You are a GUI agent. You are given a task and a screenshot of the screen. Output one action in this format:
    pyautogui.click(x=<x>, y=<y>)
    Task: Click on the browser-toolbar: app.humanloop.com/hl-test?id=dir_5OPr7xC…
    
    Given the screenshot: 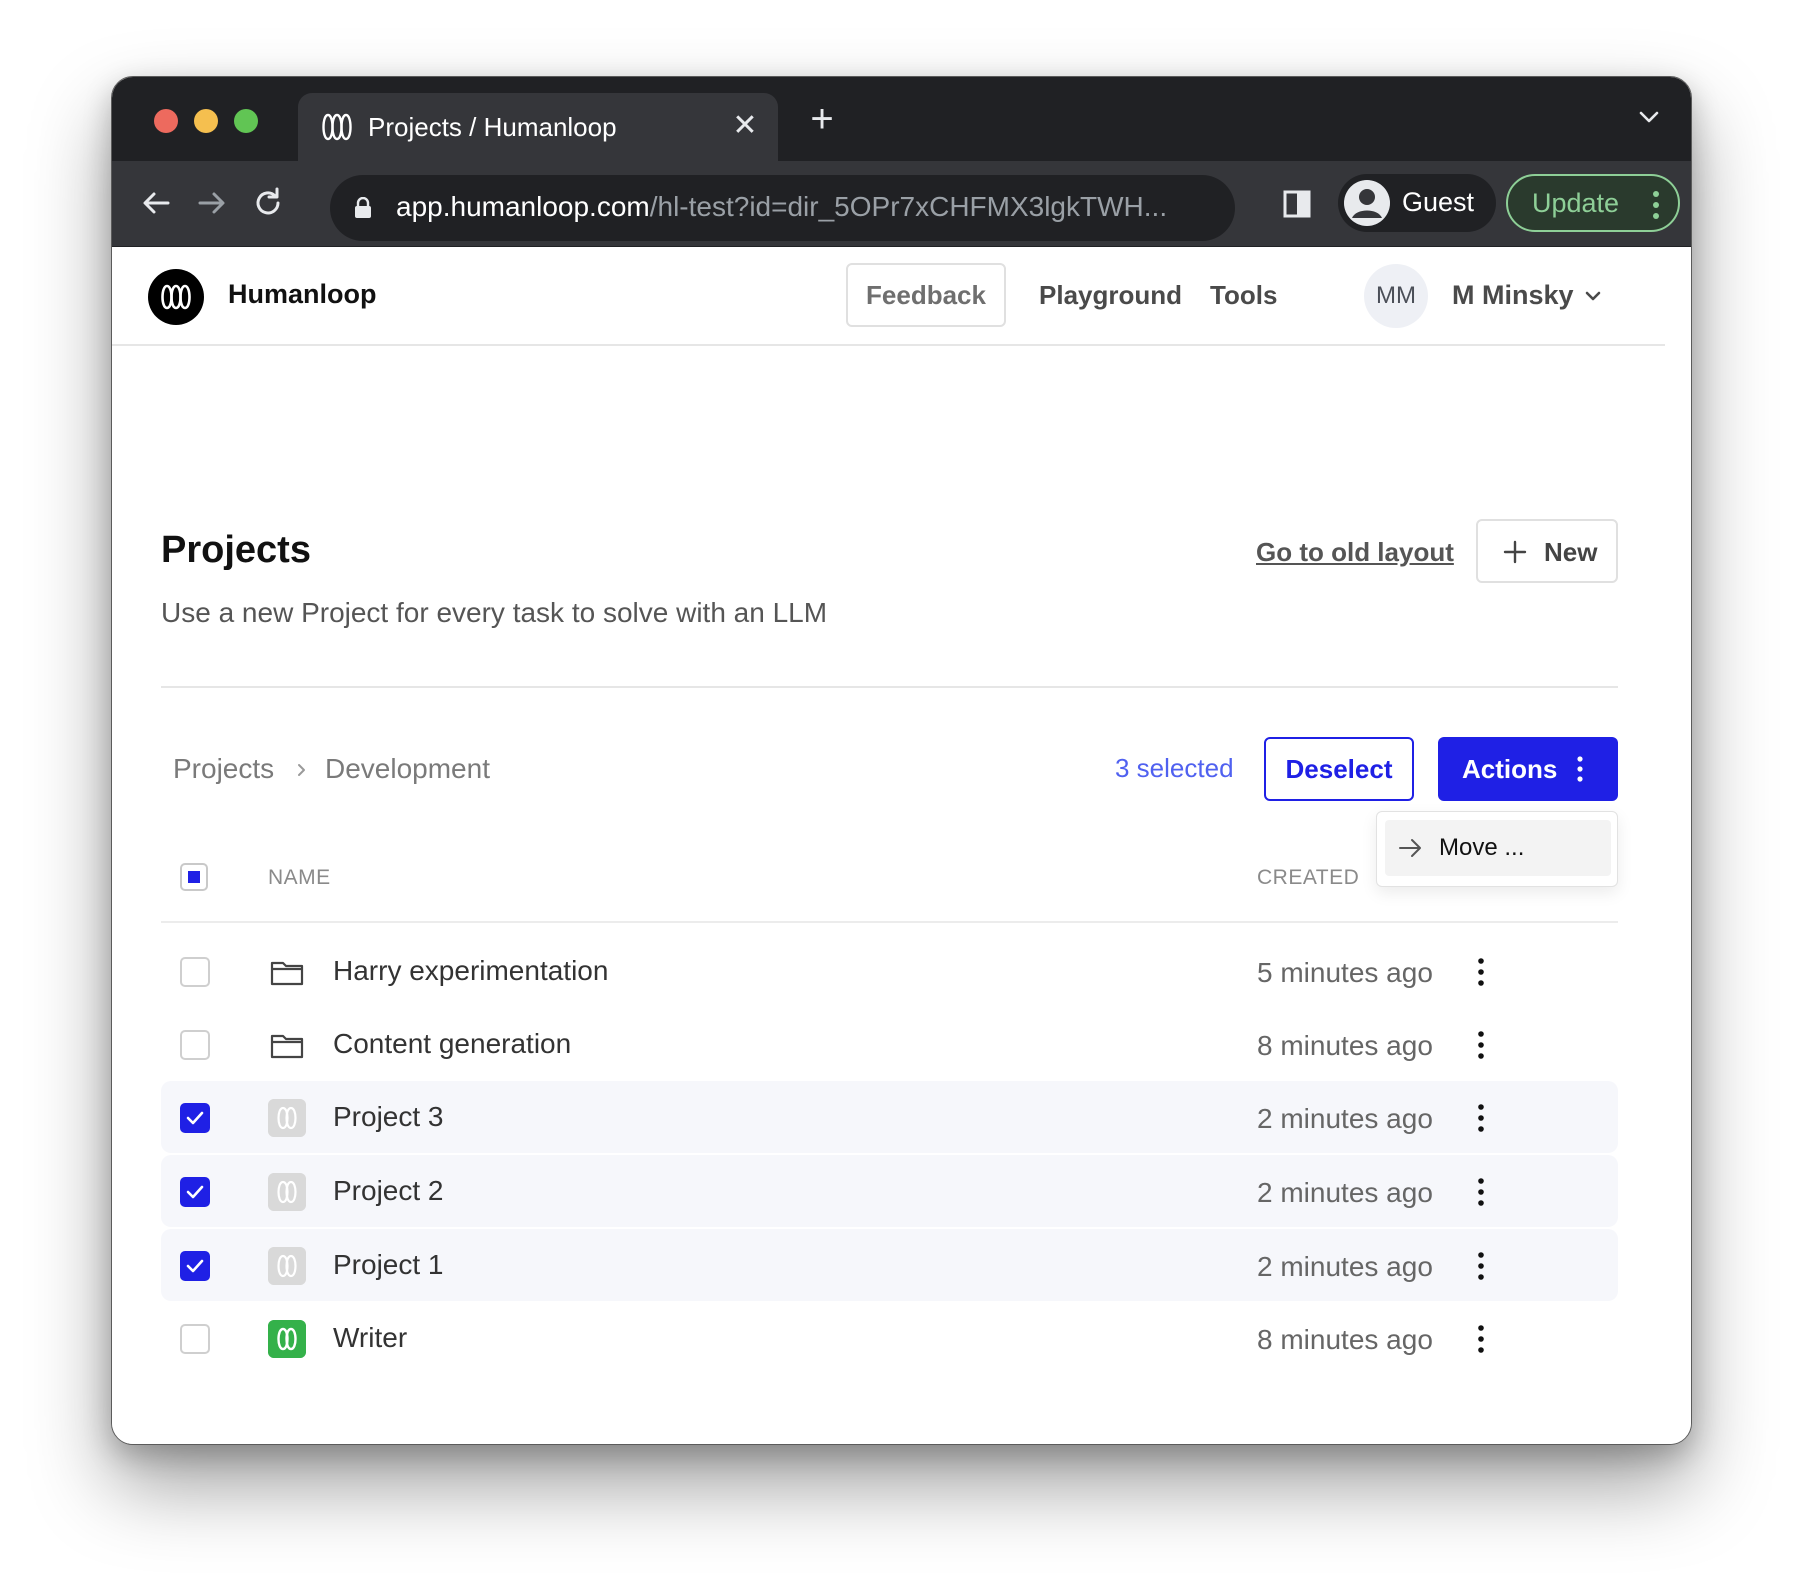 What is the action you would take?
    pyautogui.click(x=901, y=204)
    